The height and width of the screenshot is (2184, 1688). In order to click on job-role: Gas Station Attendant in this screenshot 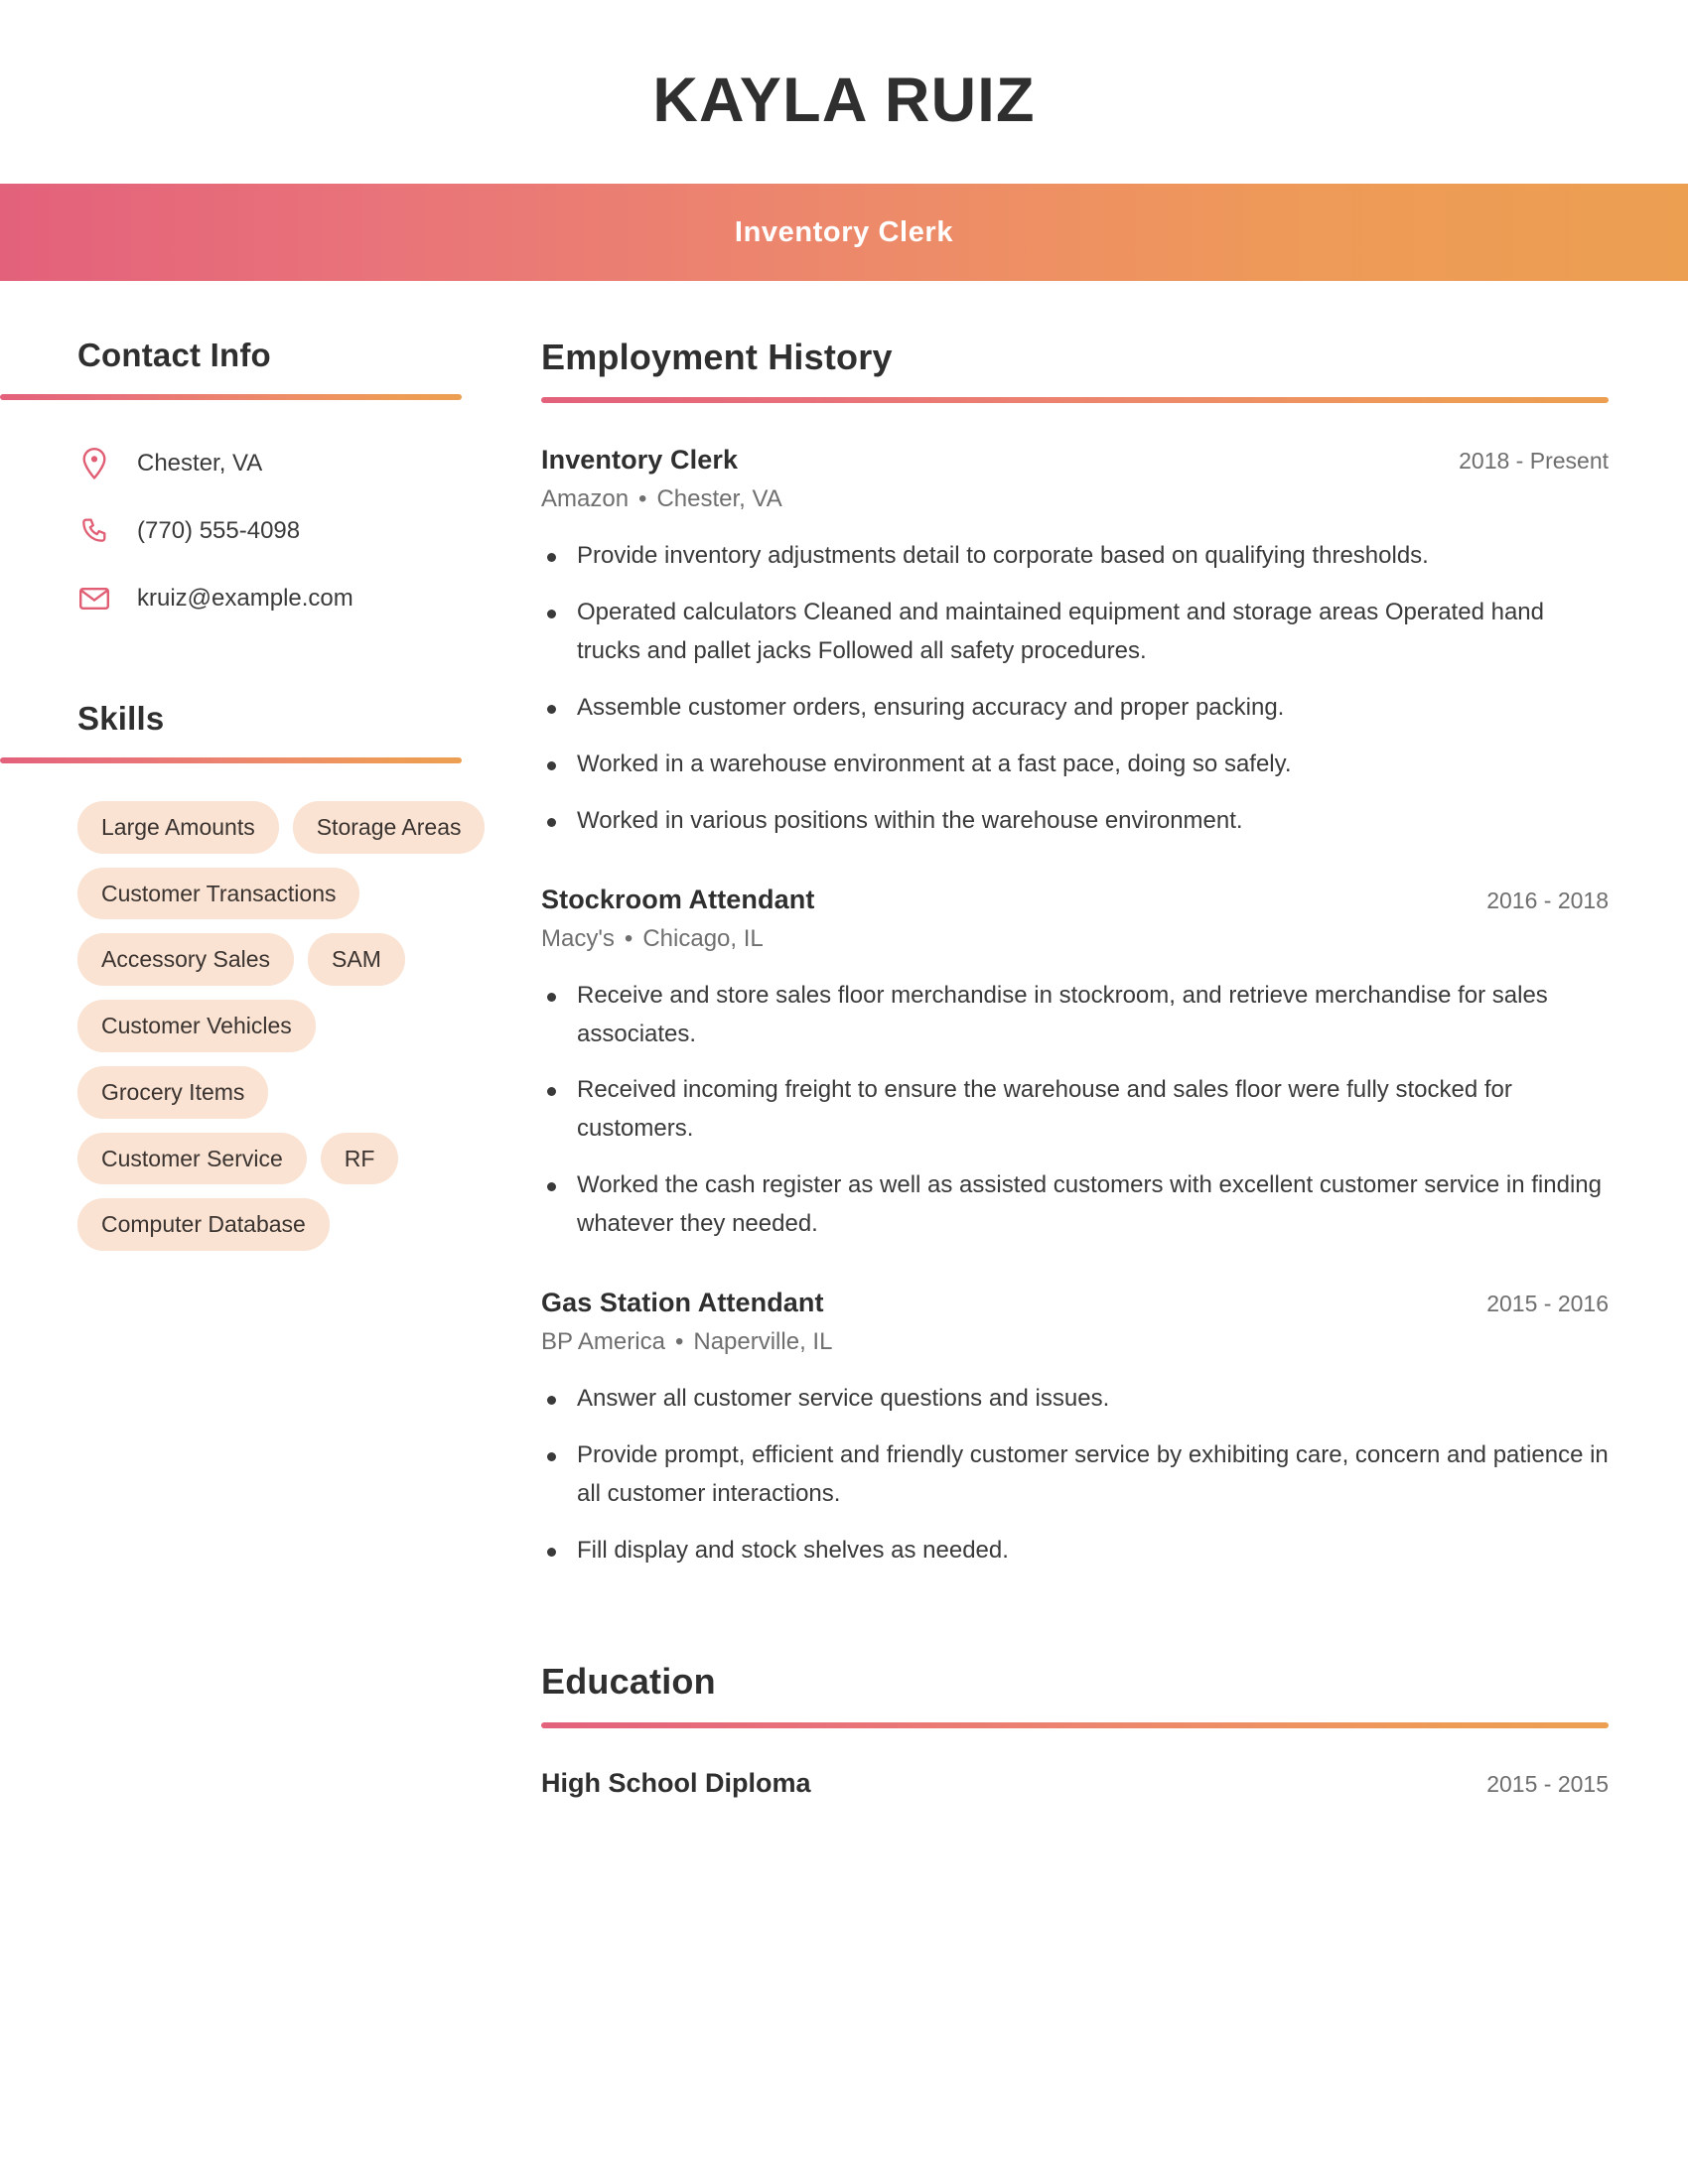, I will do `click(682, 1302)`.